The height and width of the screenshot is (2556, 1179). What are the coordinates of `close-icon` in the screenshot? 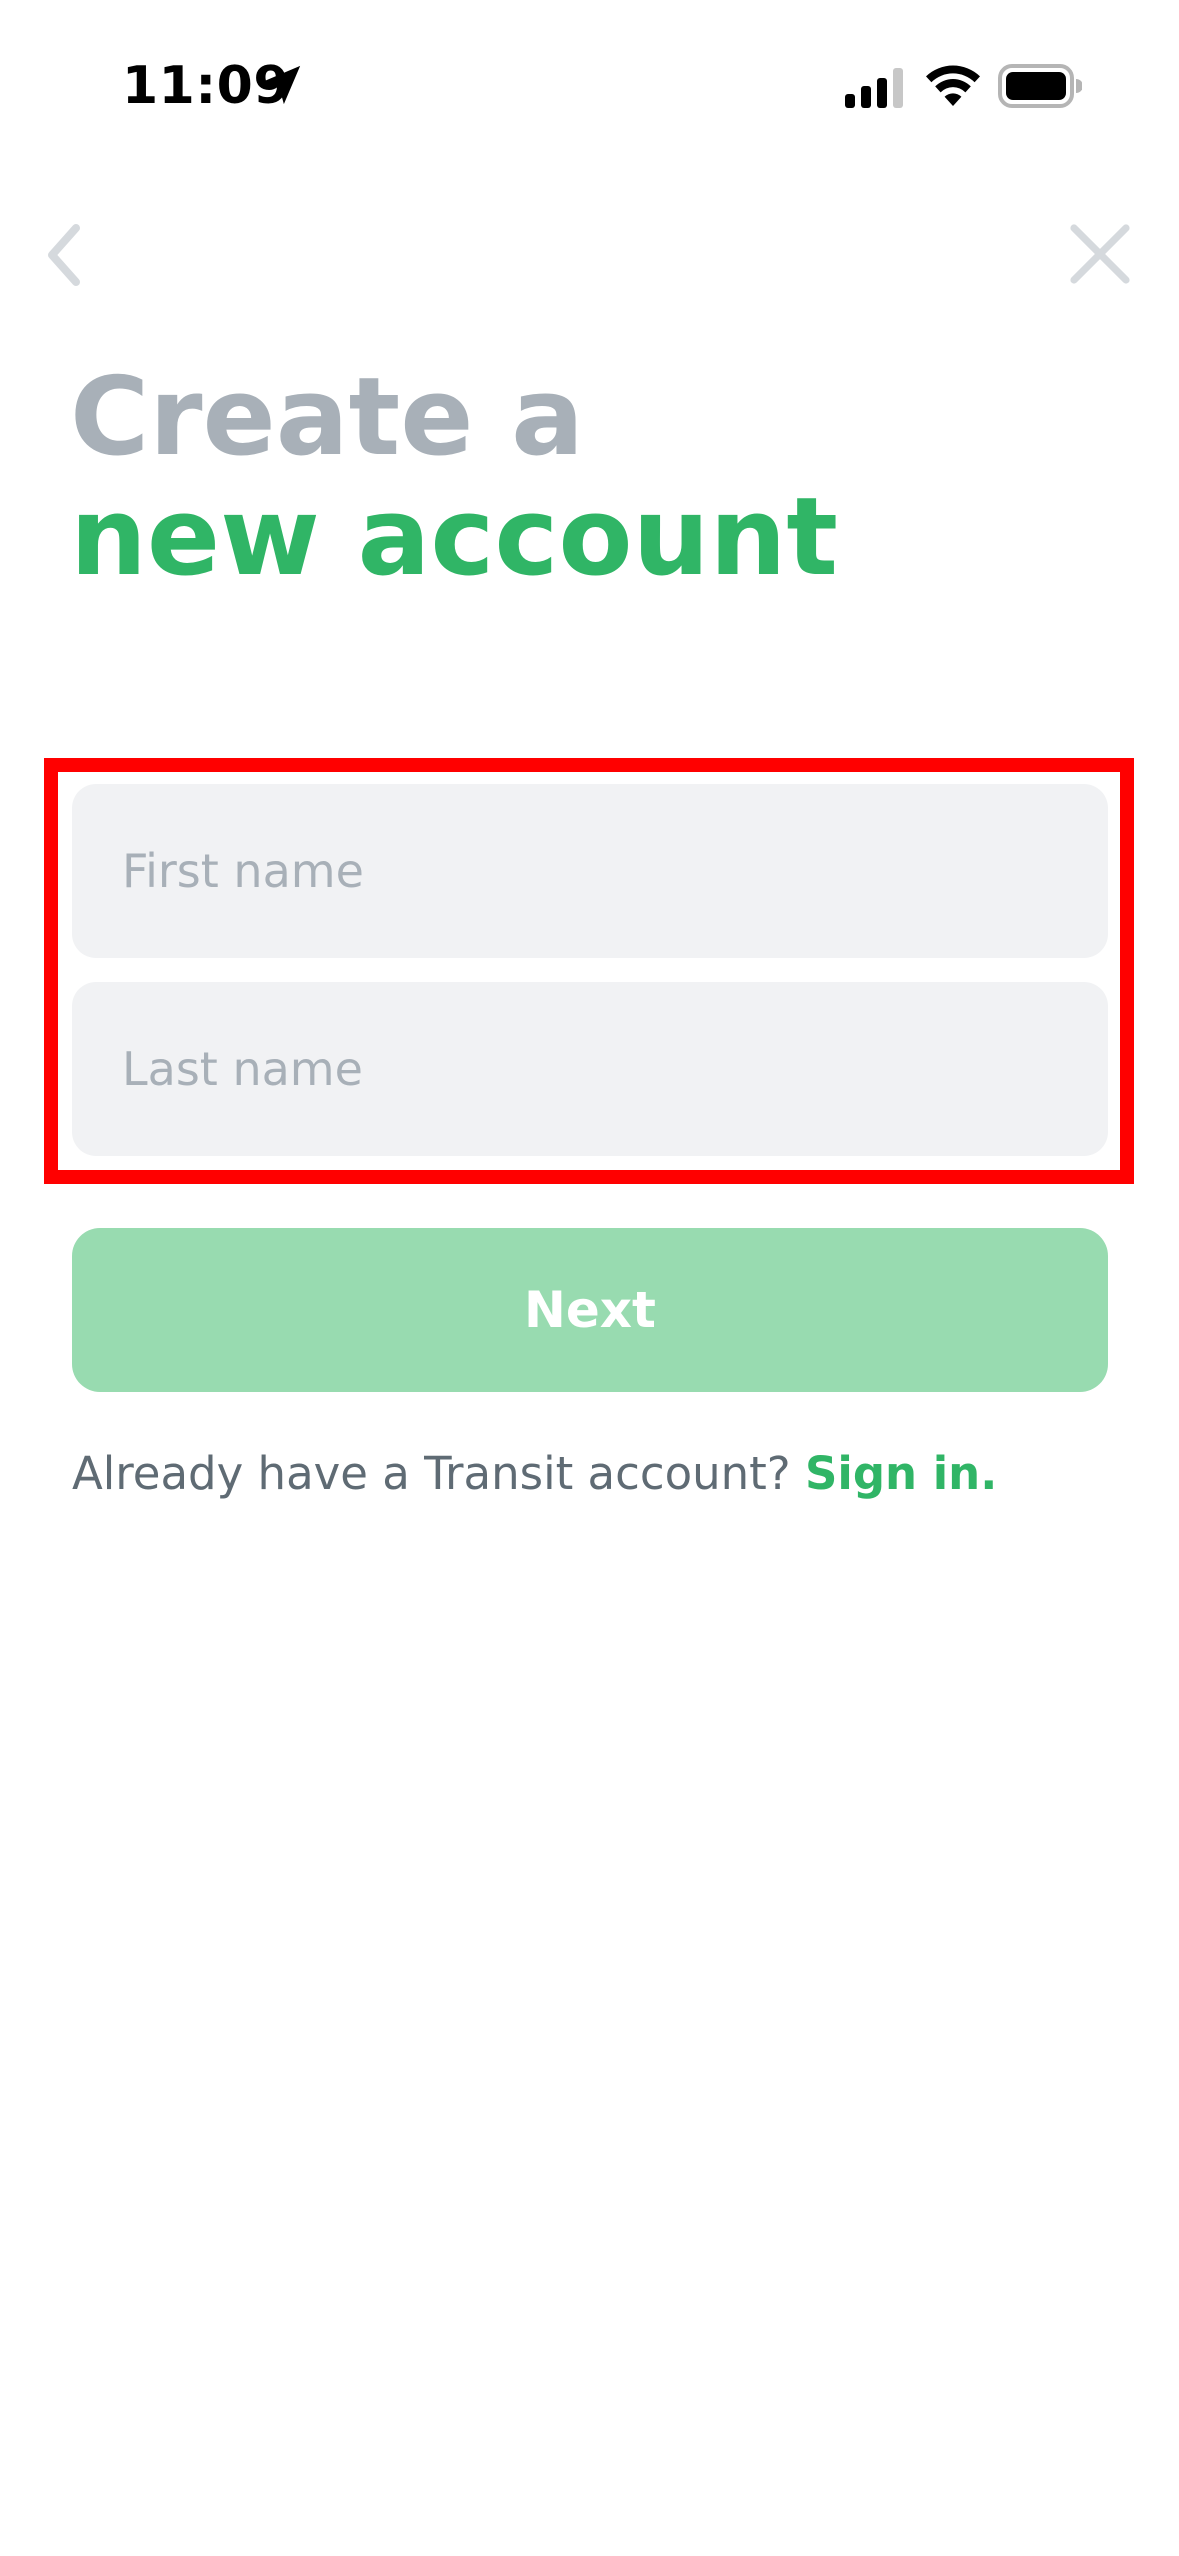 It's located at (1100, 254).